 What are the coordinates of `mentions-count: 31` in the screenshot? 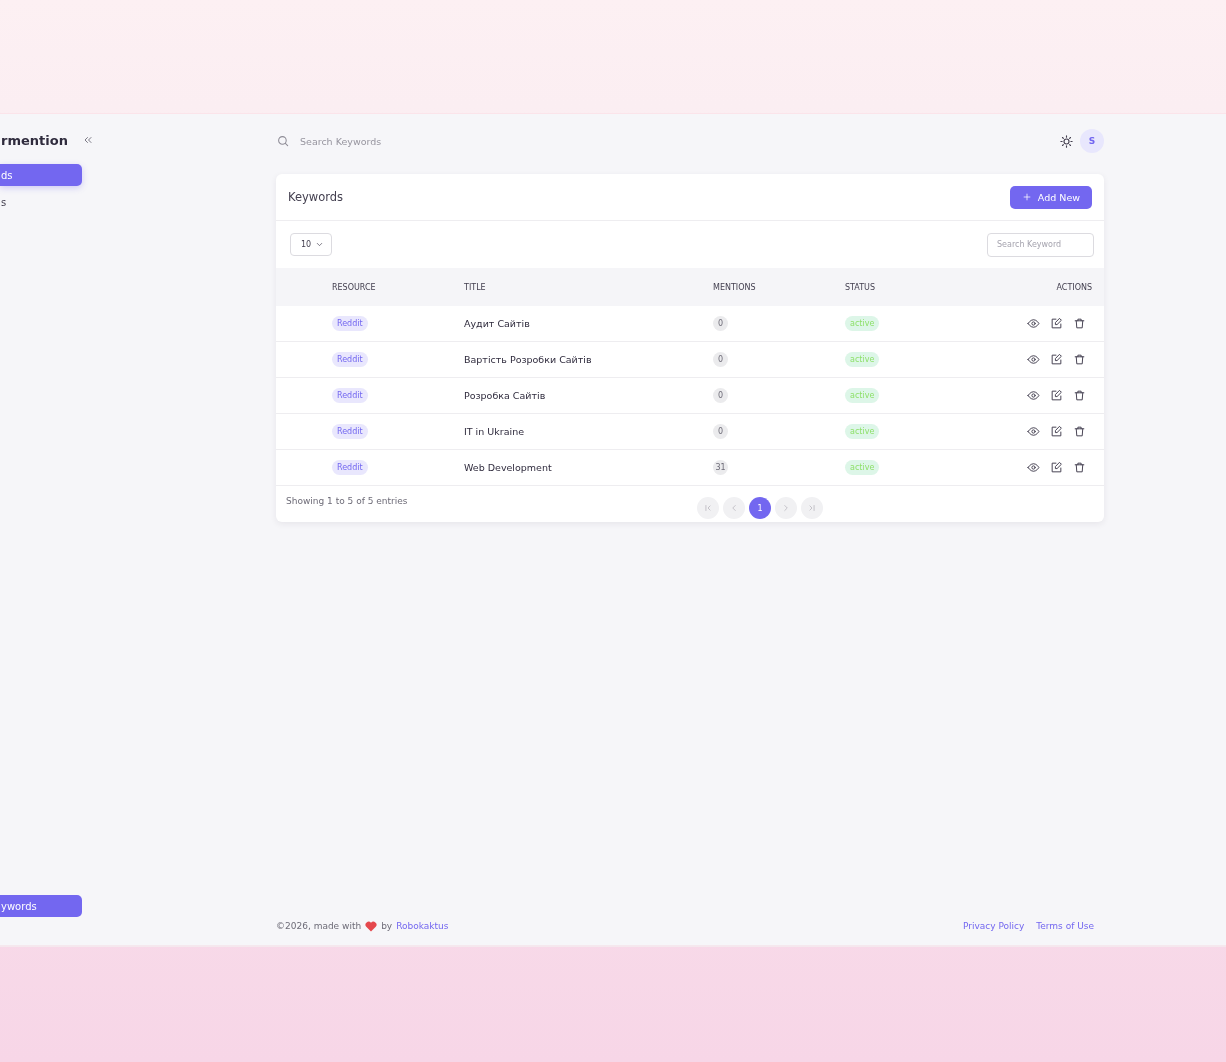 It's located at (720, 467).